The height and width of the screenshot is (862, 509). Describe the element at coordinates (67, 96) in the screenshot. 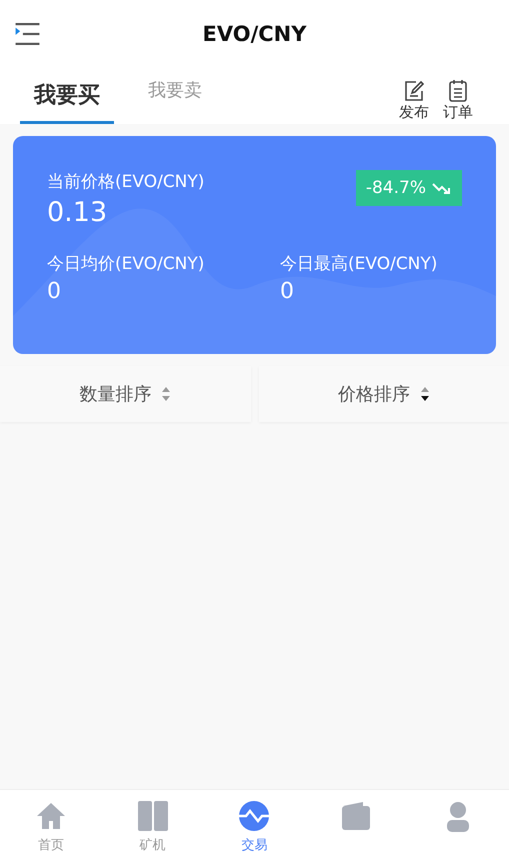

I see `tab: 我要买` at that location.